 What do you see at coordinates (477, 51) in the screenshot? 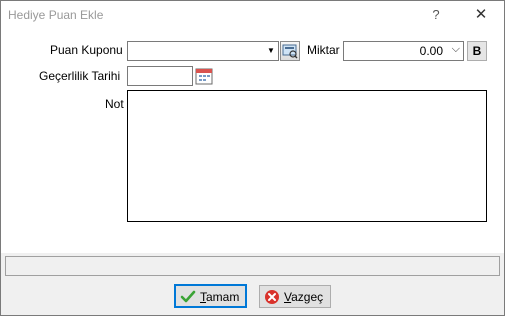
I see `b-button: B` at bounding box center [477, 51].